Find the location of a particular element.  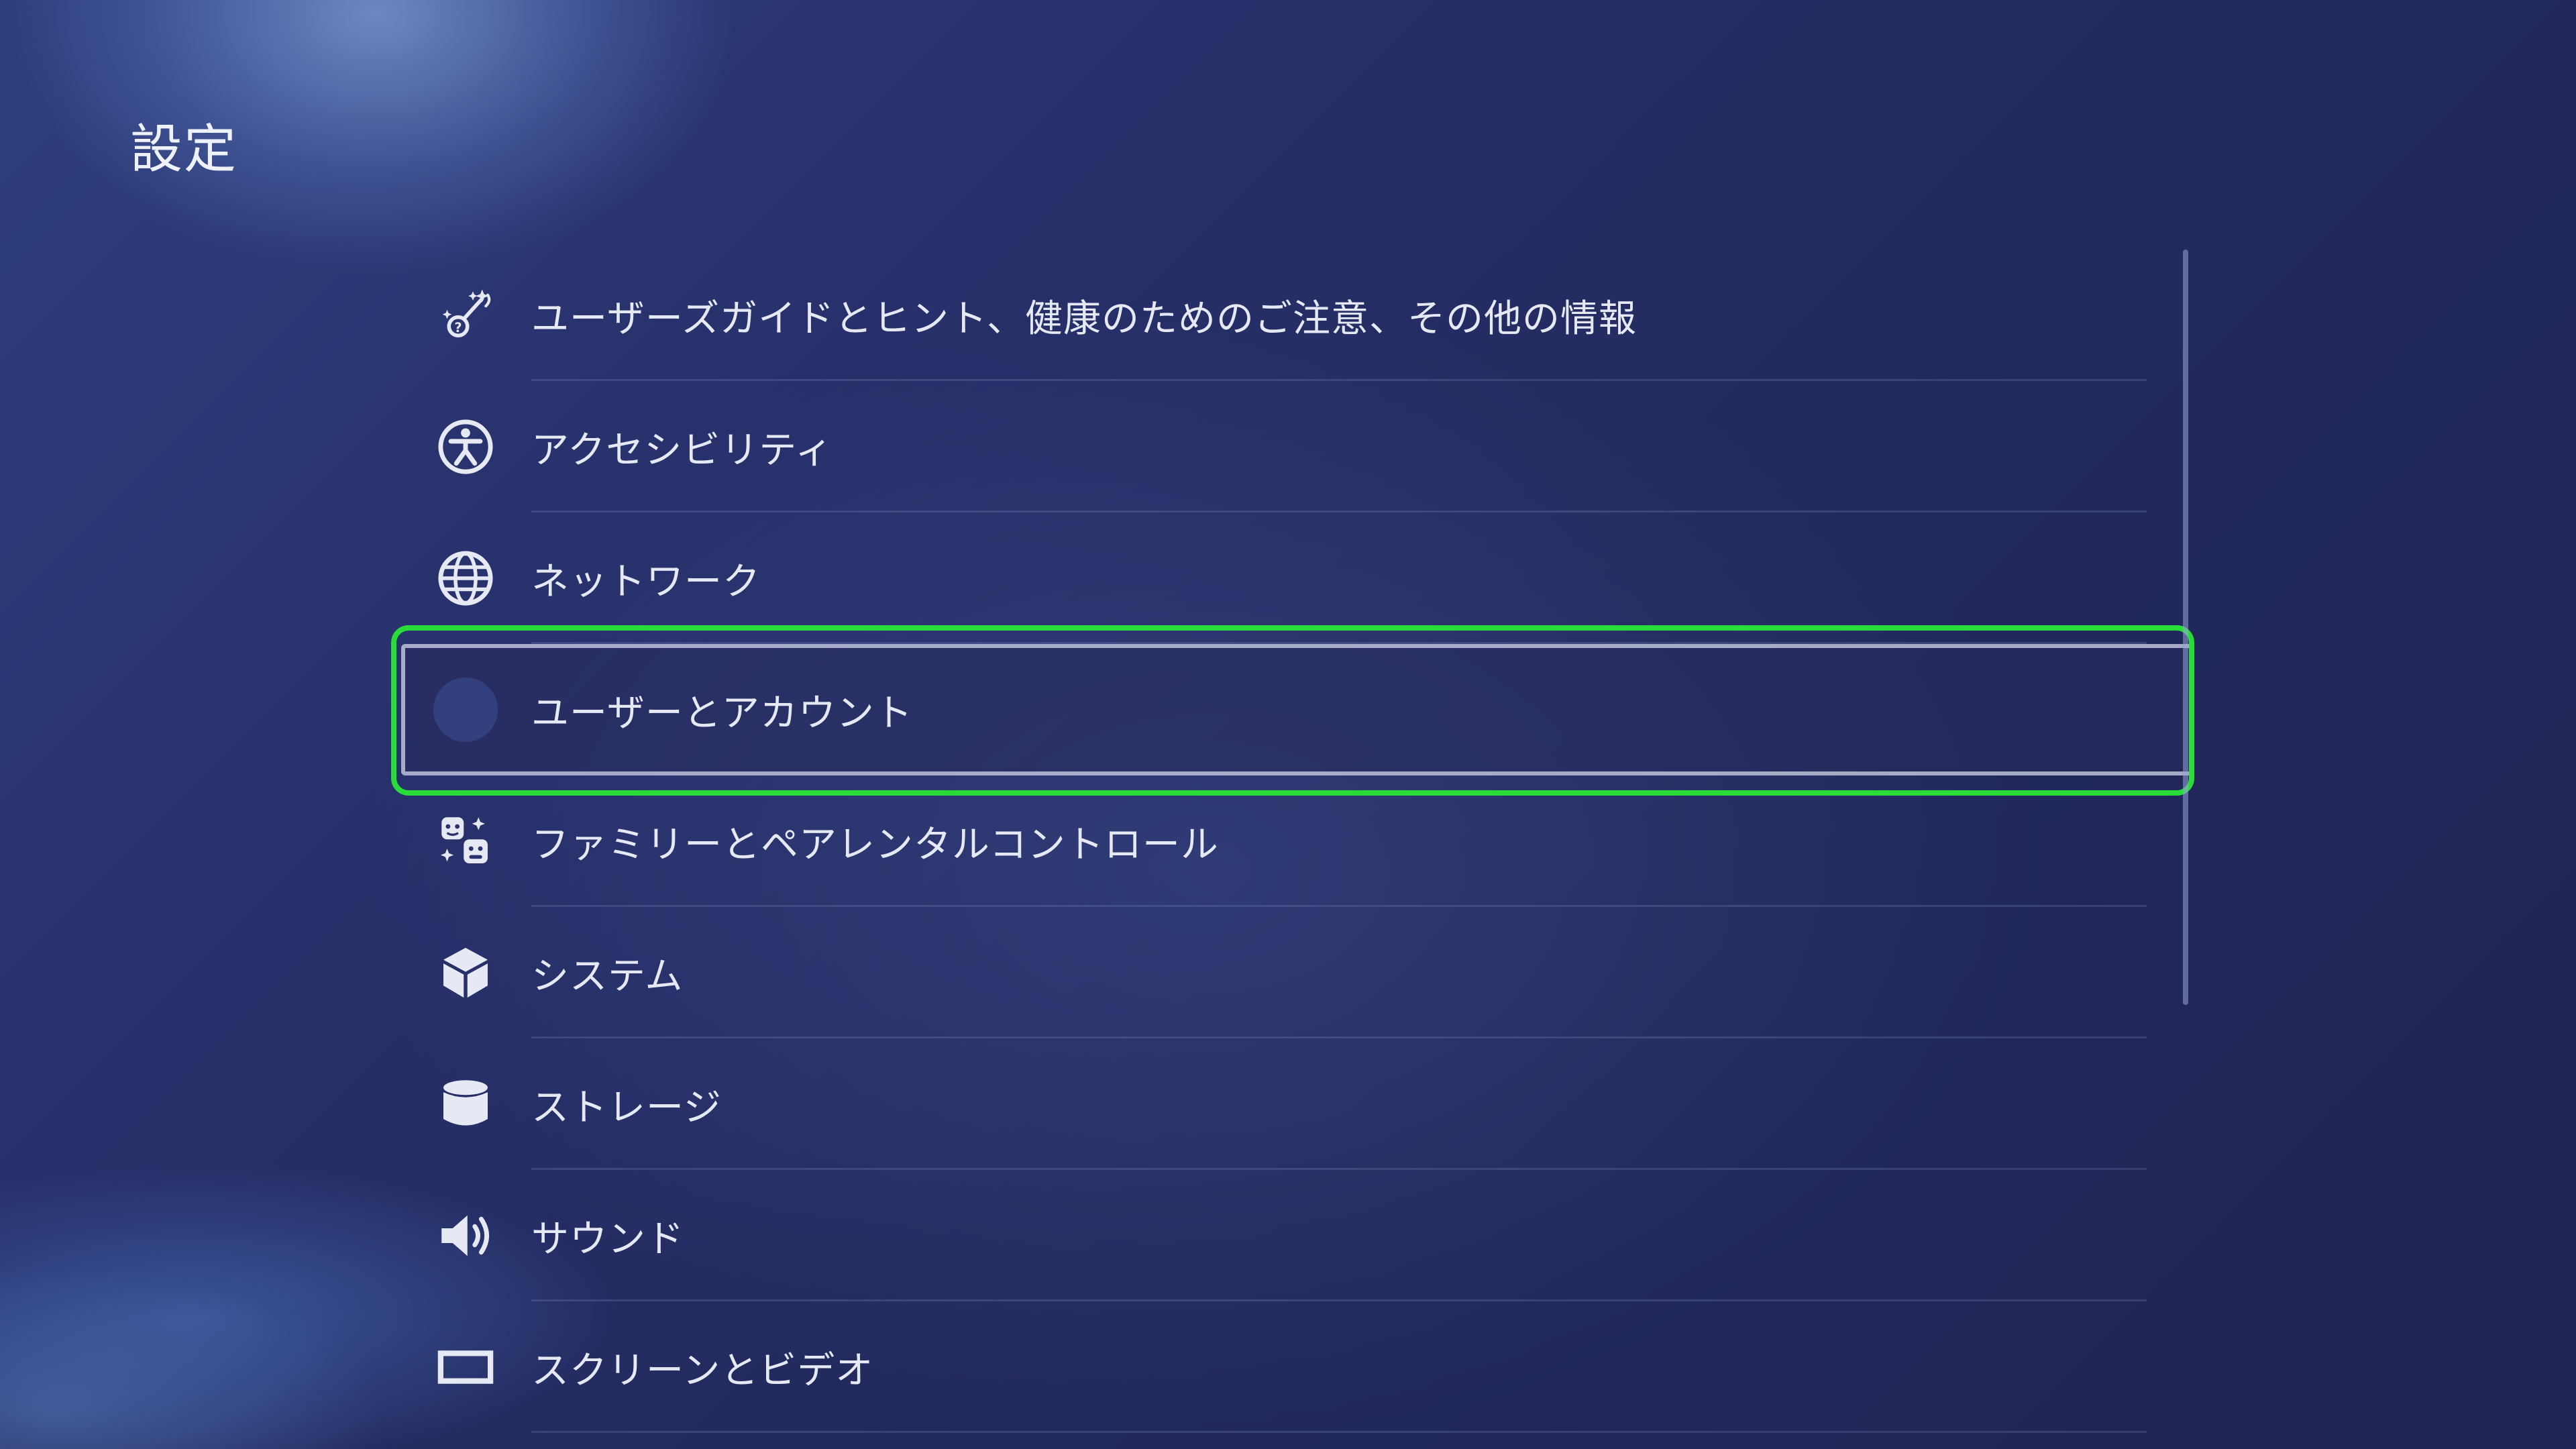

menu-item-label: ネットワーク is located at coordinates (646, 581).